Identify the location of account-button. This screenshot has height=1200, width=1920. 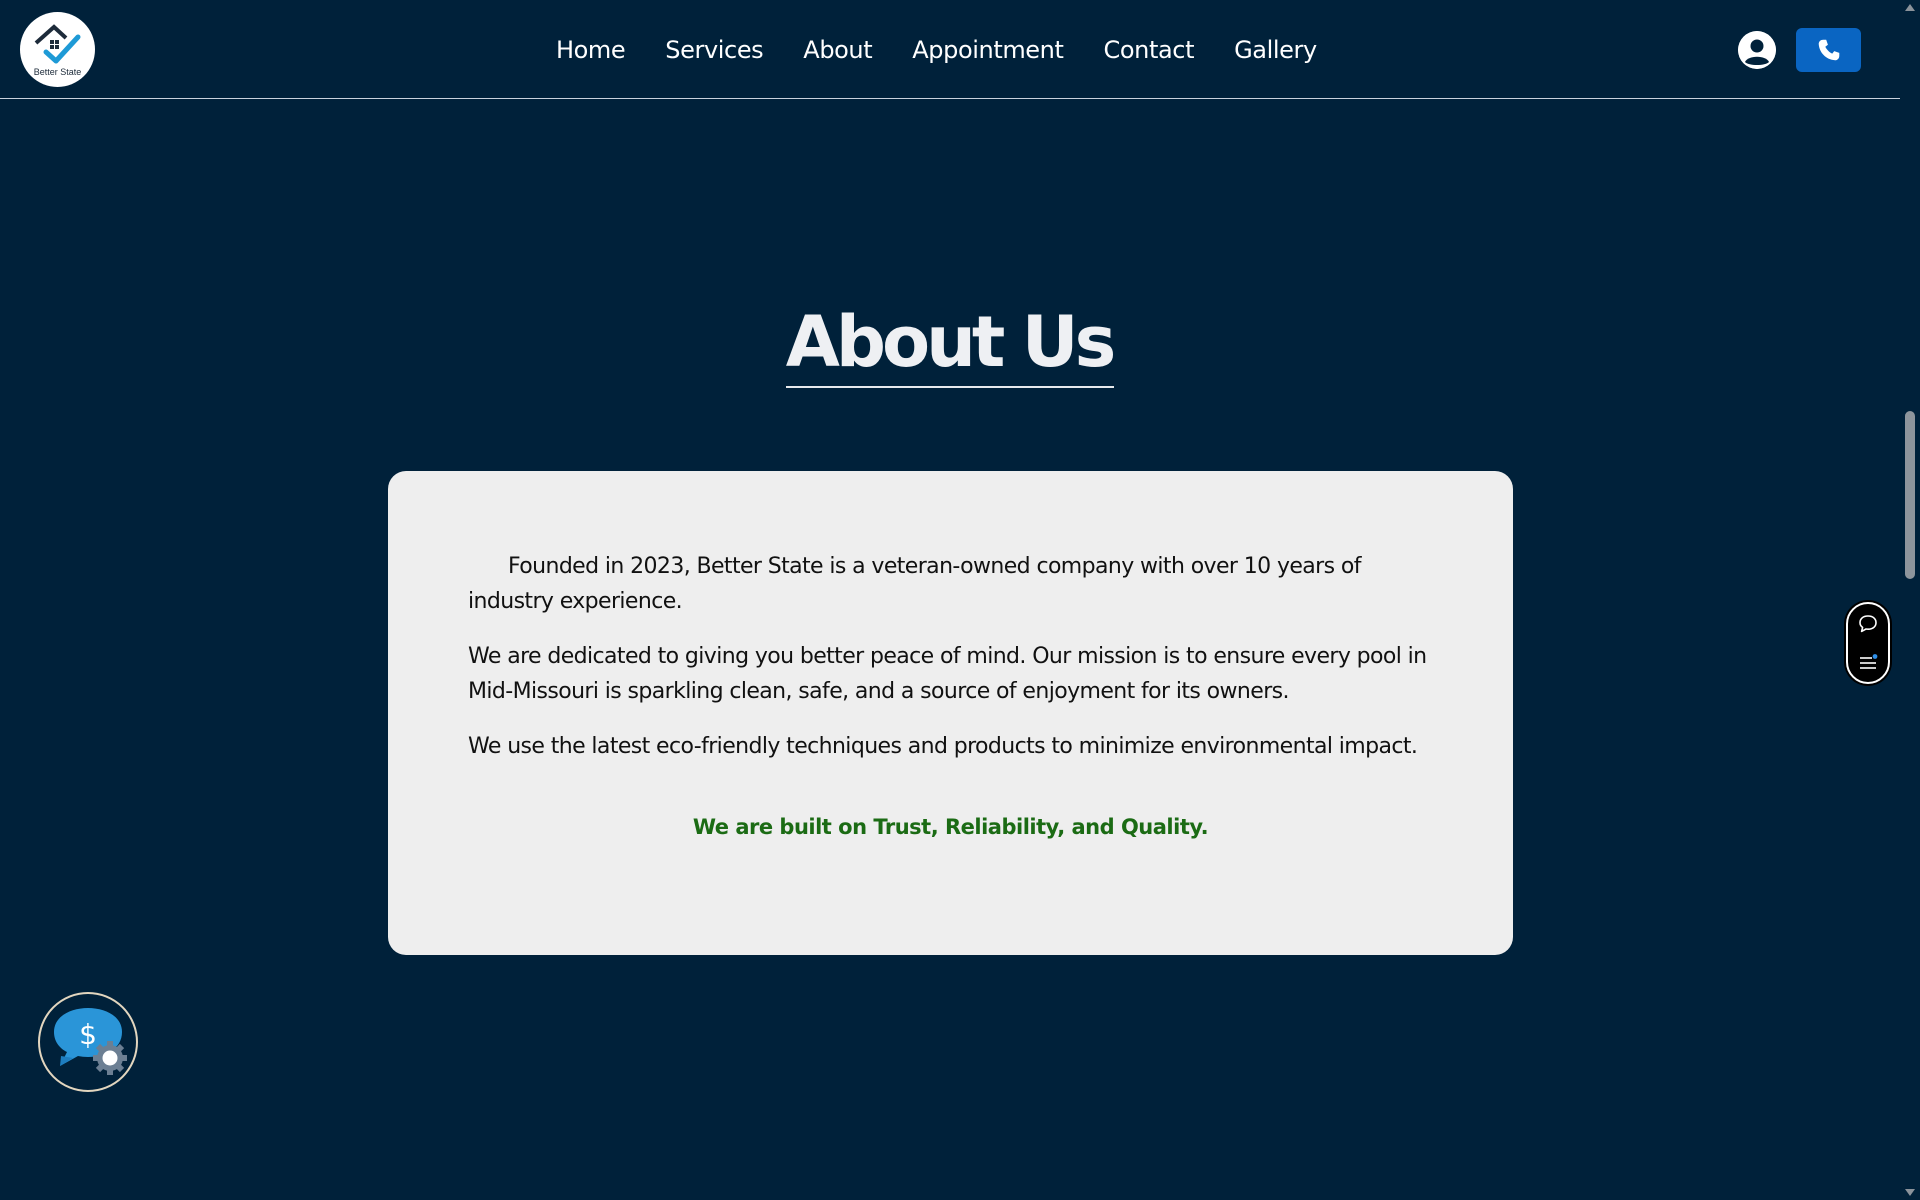
(1757, 50).